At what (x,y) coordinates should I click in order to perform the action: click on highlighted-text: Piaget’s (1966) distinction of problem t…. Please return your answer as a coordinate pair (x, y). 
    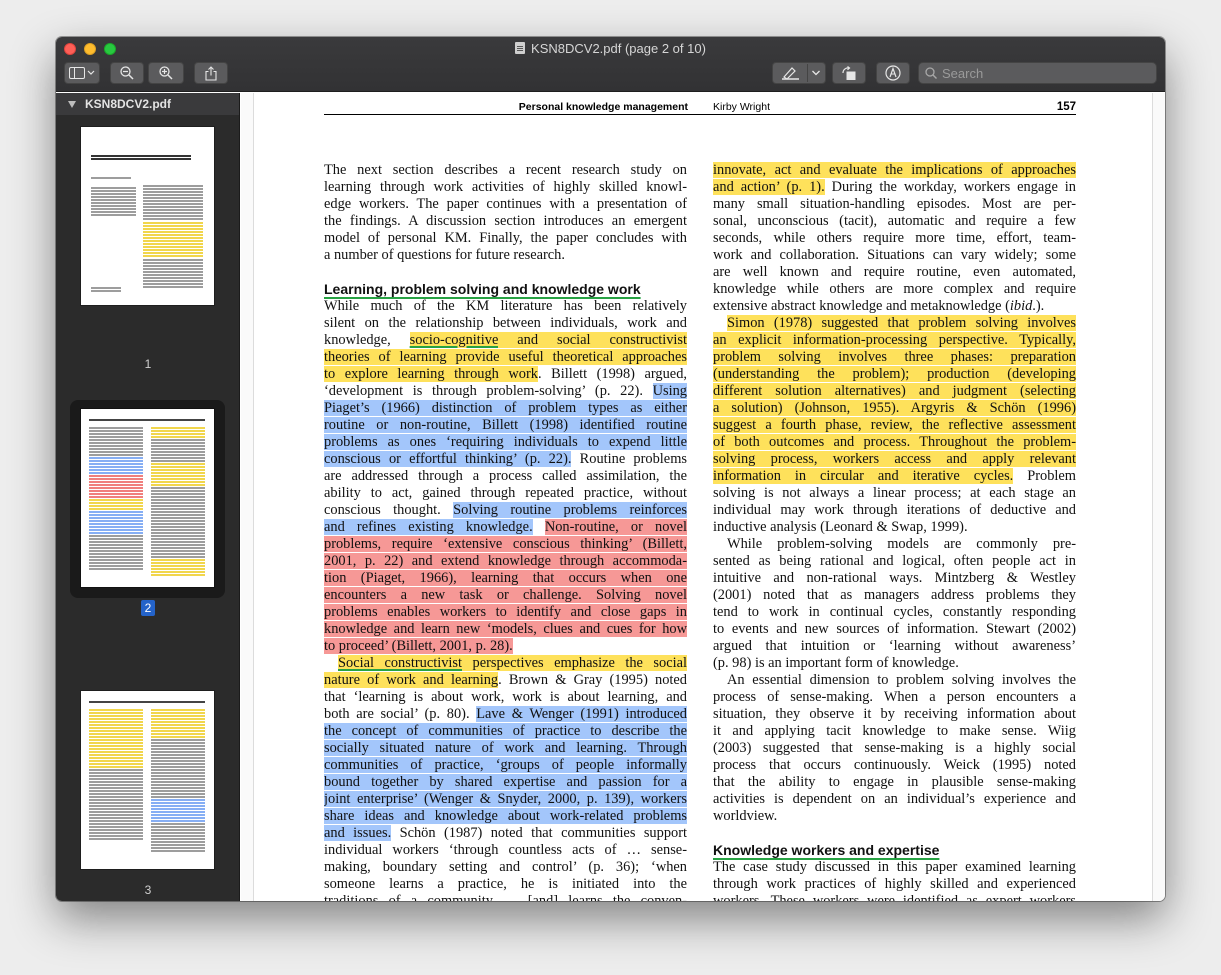
    Looking at the image, I should click on (505, 408).